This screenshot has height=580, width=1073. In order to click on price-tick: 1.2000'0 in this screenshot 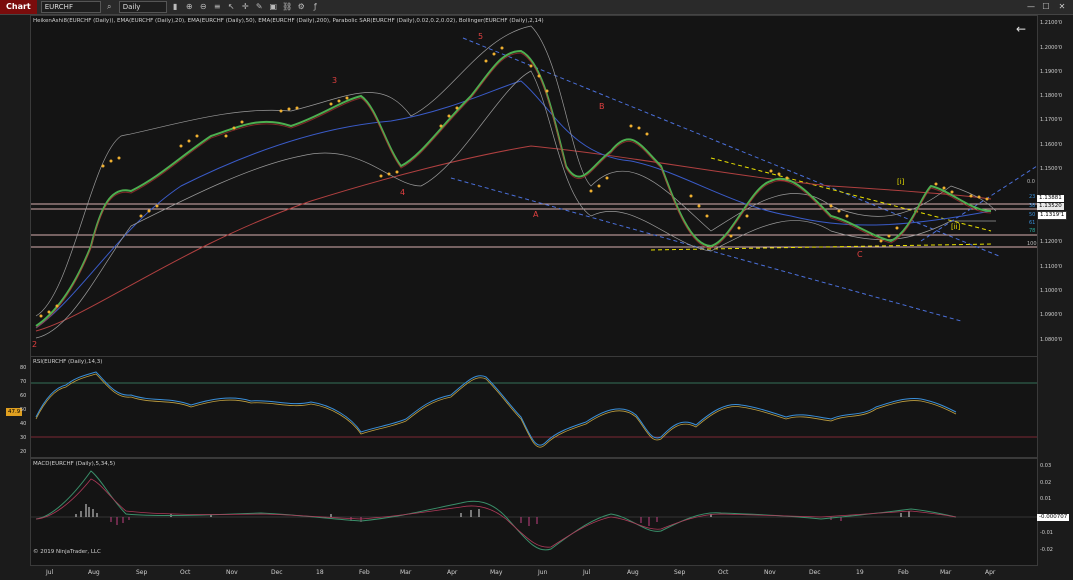, I will do `click(1051, 48)`.